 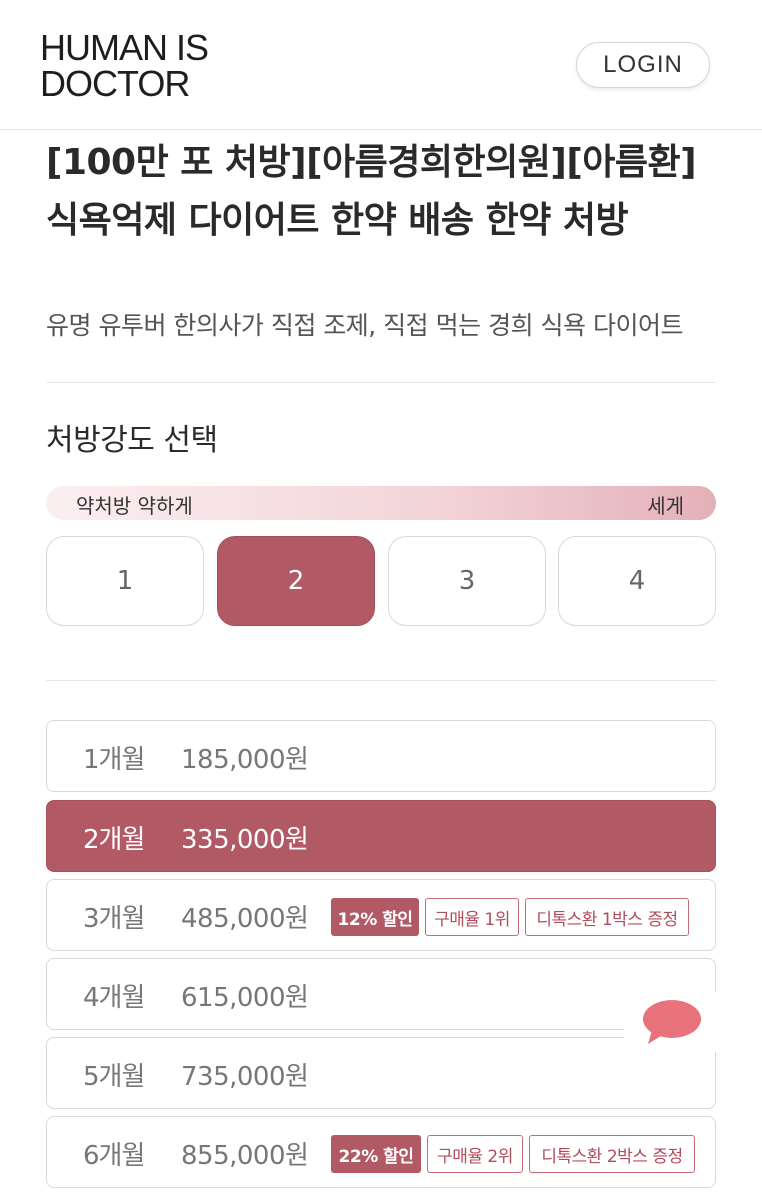 I want to click on plan-price: 615,000원, so click(x=245, y=998).